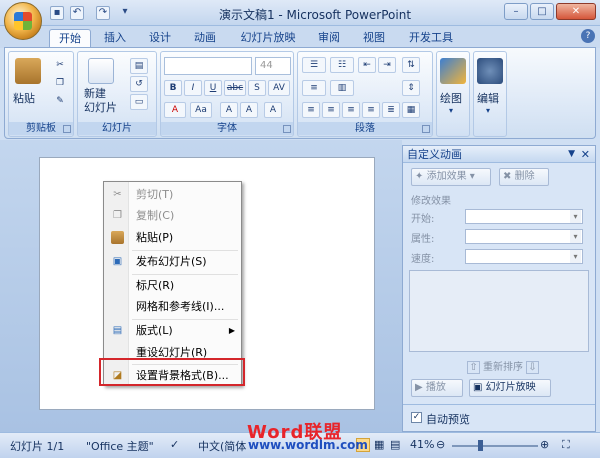  Describe the element at coordinates (229, 110) in the screenshot. I see `grow-font-button: A` at that location.